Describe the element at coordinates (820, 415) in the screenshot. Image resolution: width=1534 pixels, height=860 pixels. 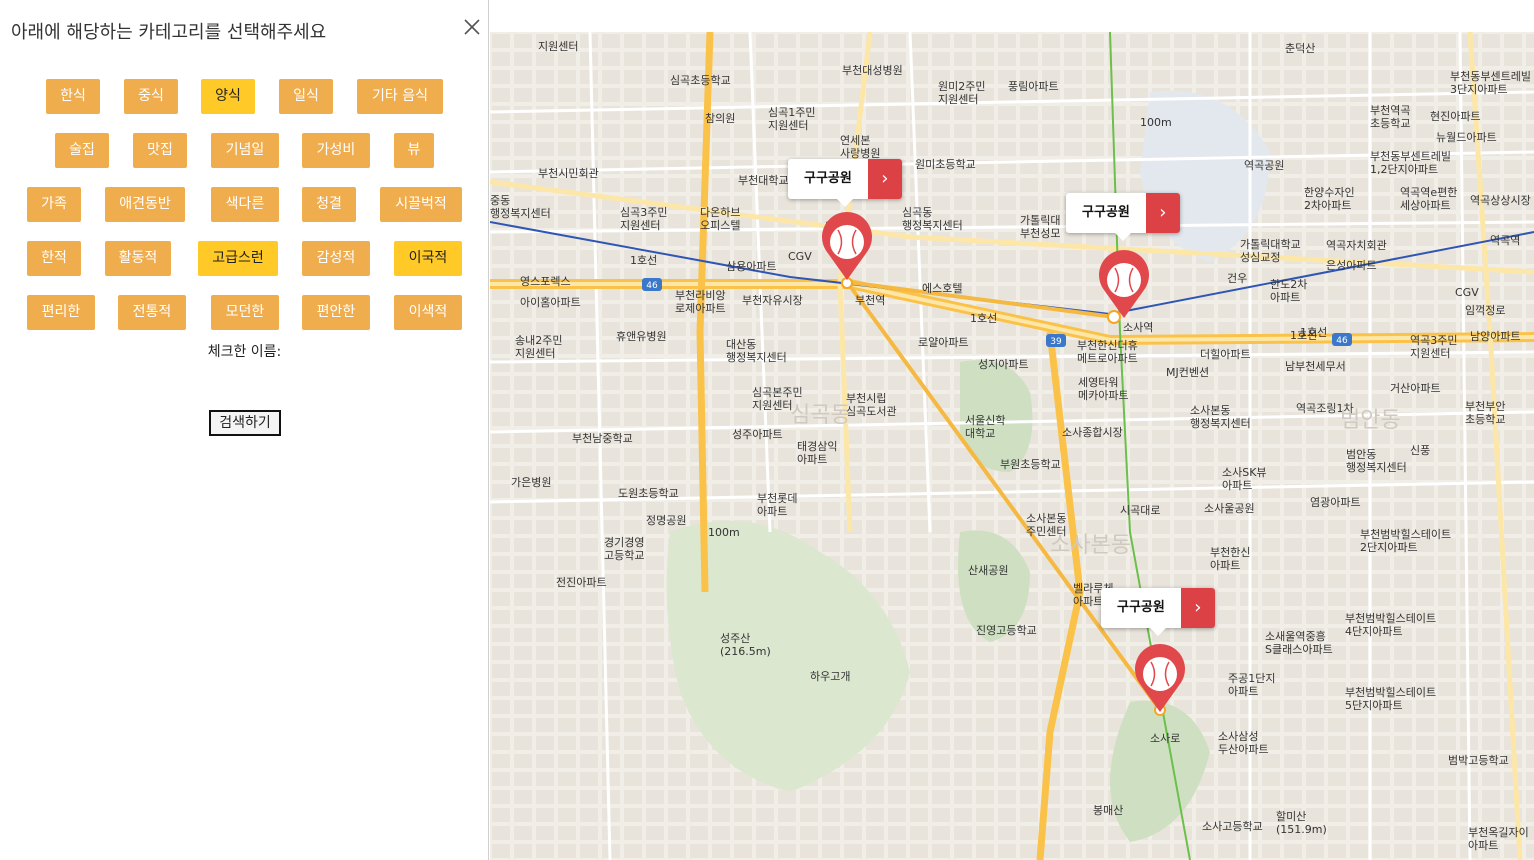
I see `district-watermark: 심곡동` at that location.